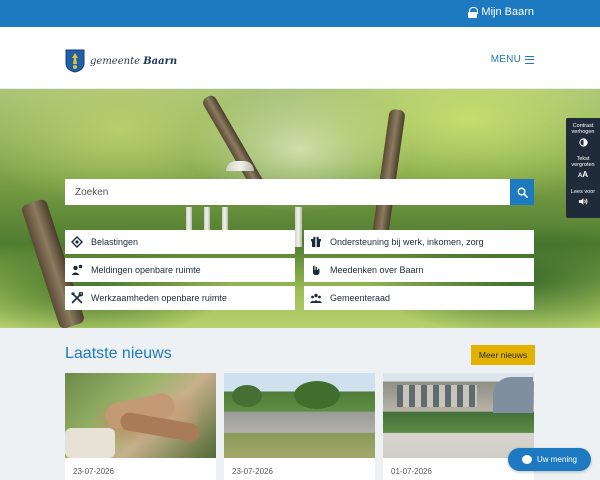 The width and height of the screenshot is (600, 480). What do you see at coordinates (556, 459) in the screenshot?
I see `feedback-label: Uw mening` at bounding box center [556, 459].